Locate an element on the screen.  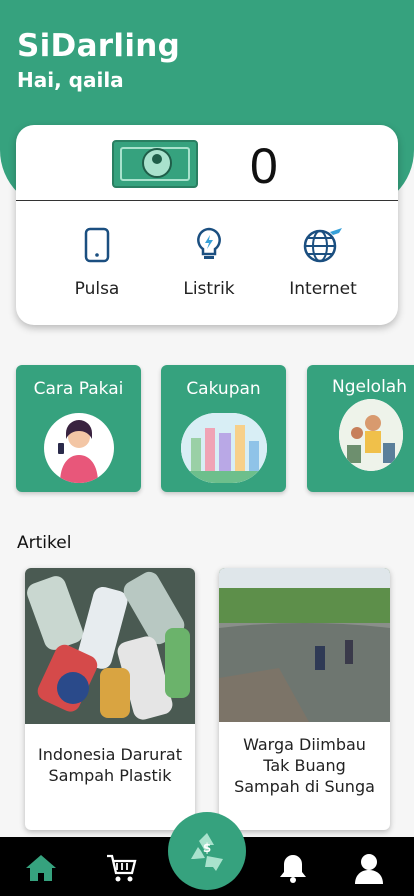
article-title: Indonesia Darurat Sampah Plastik is located at coordinates (110, 765).